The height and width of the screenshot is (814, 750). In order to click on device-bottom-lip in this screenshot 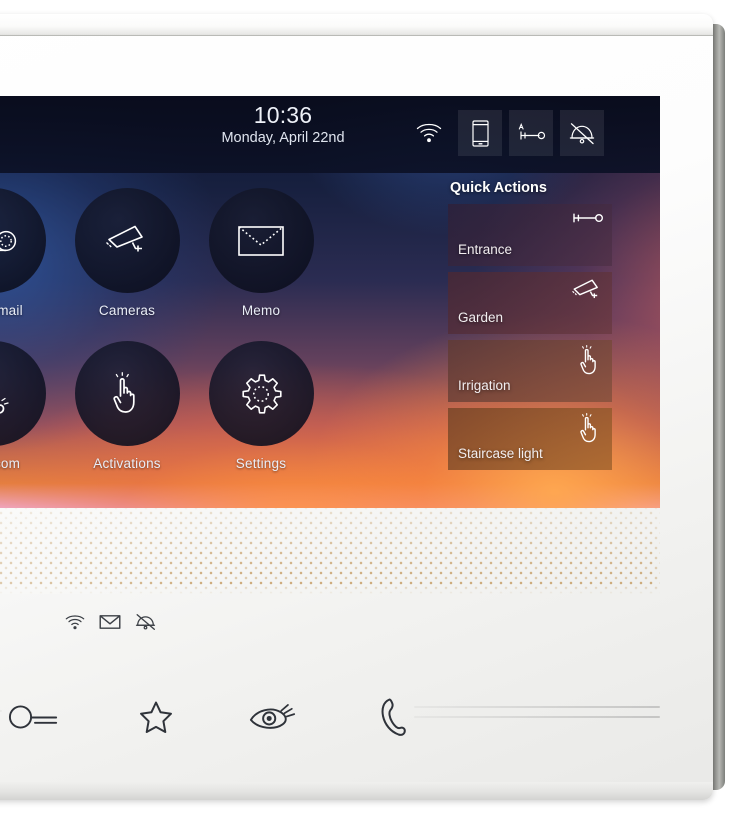, I will do `click(356, 791)`.